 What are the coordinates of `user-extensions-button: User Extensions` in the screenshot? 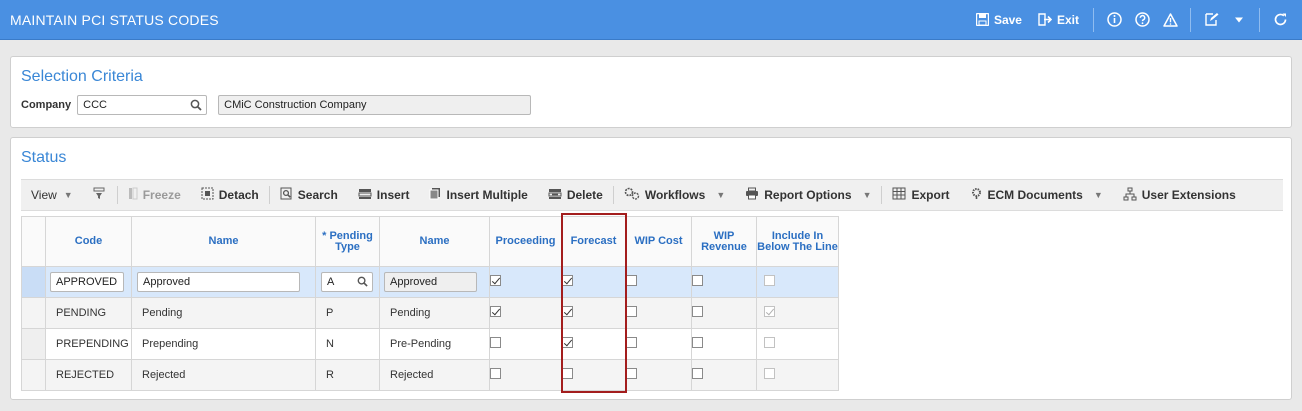 It's located at (1179, 195).